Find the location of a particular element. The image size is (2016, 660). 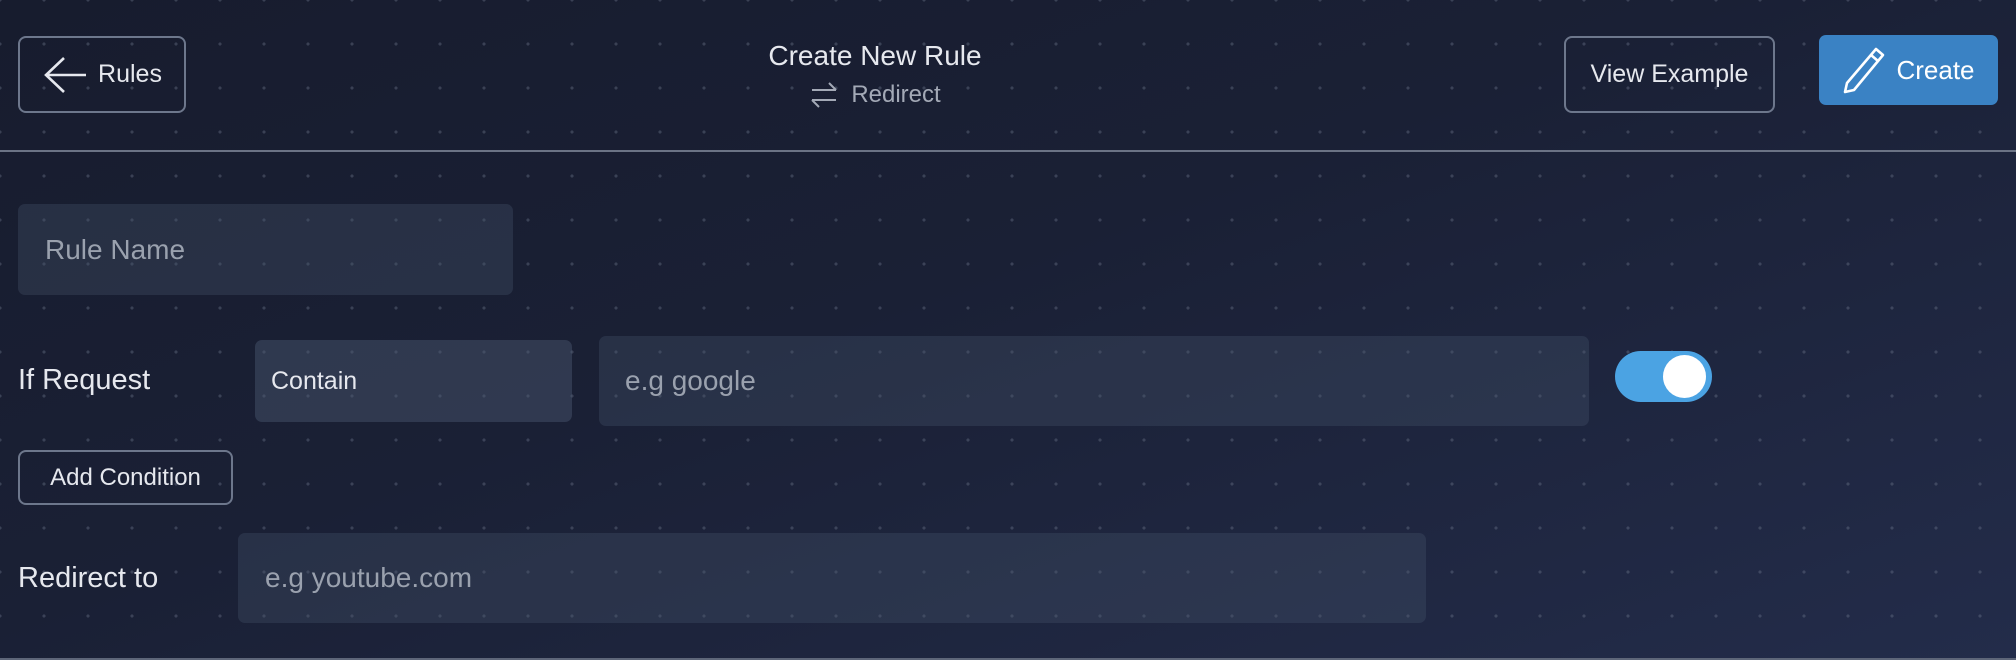

add-condition-button: Add Condition is located at coordinates (125, 477).